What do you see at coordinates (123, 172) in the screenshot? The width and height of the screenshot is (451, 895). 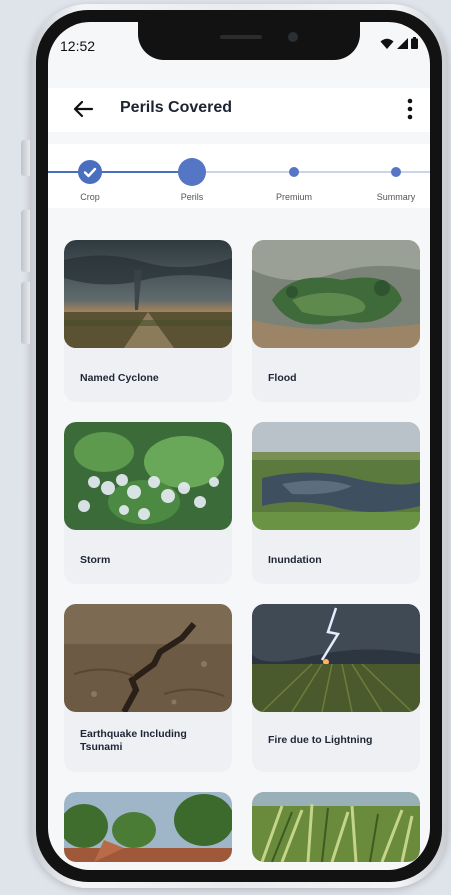 I see `step-line-complete` at bounding box center [123, 172].